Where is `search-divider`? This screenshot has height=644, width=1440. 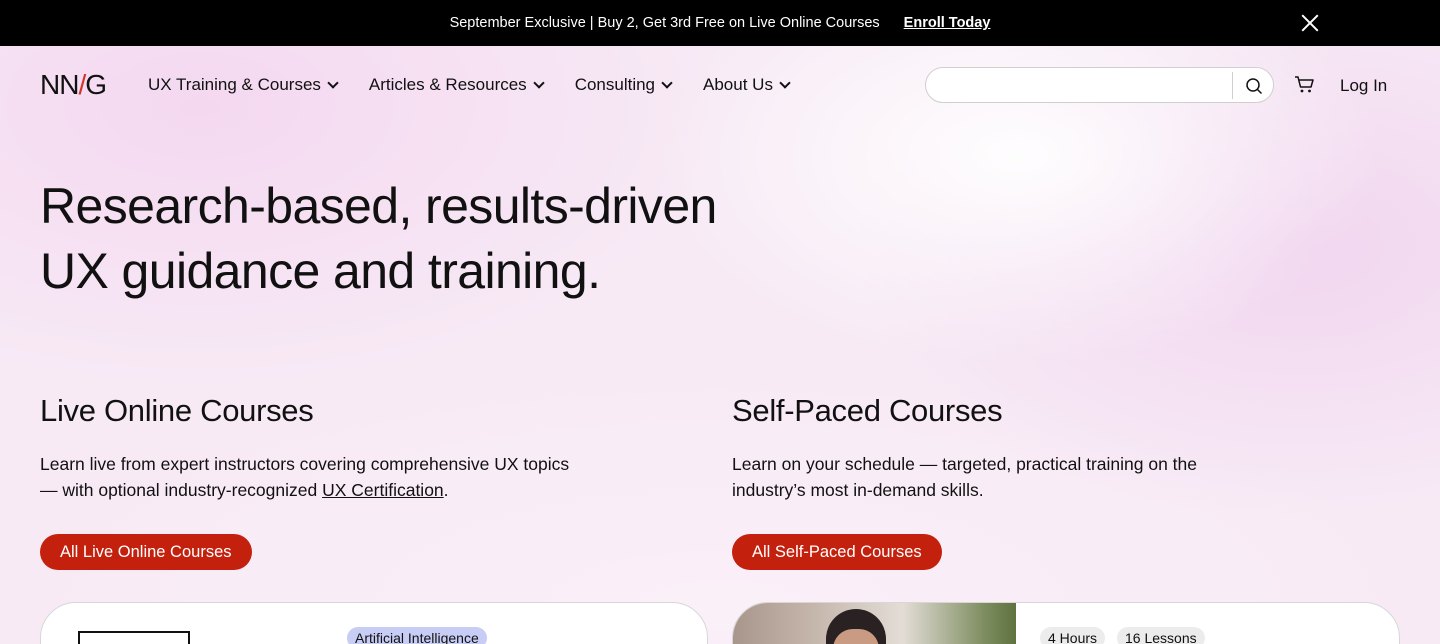 search-divider is located at coordinates (1232, 85).